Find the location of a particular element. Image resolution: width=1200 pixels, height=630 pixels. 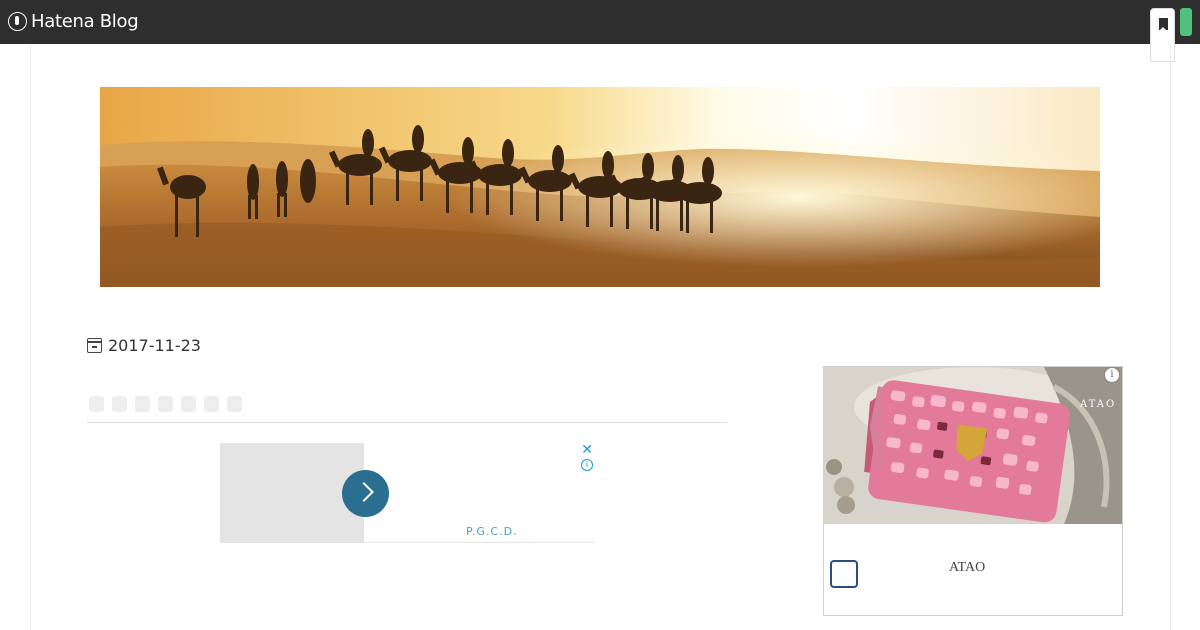

article-title-placeholder is located at coordinates (165, 404).